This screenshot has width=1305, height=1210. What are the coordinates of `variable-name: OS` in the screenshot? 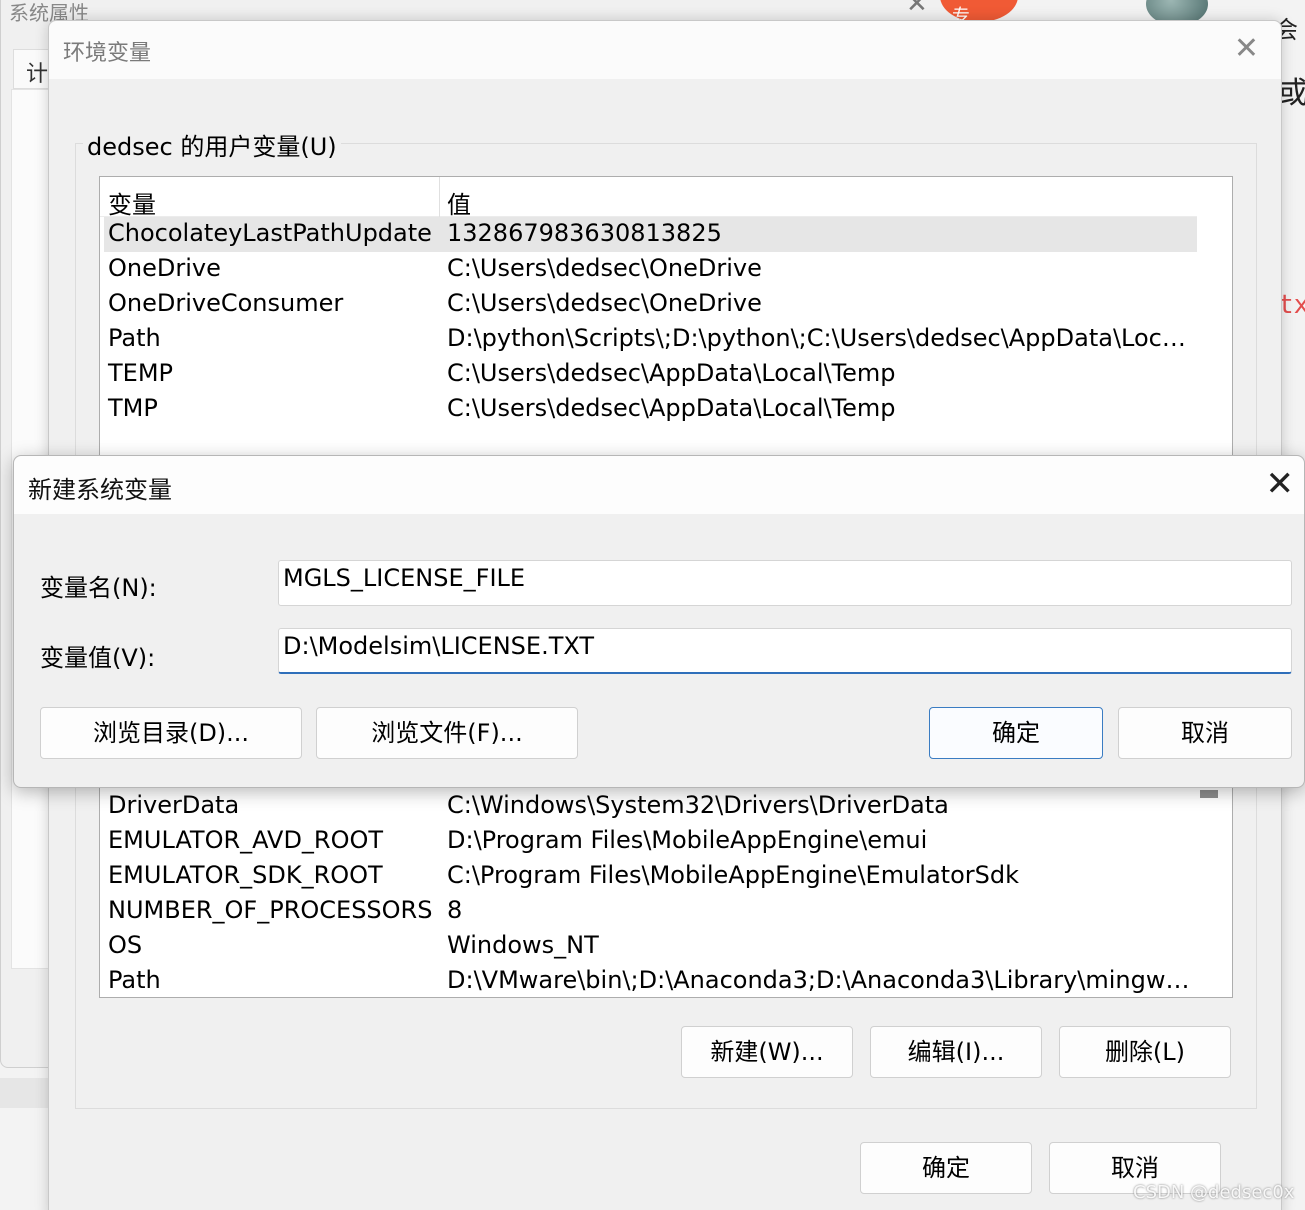 It's located at (125, 945).